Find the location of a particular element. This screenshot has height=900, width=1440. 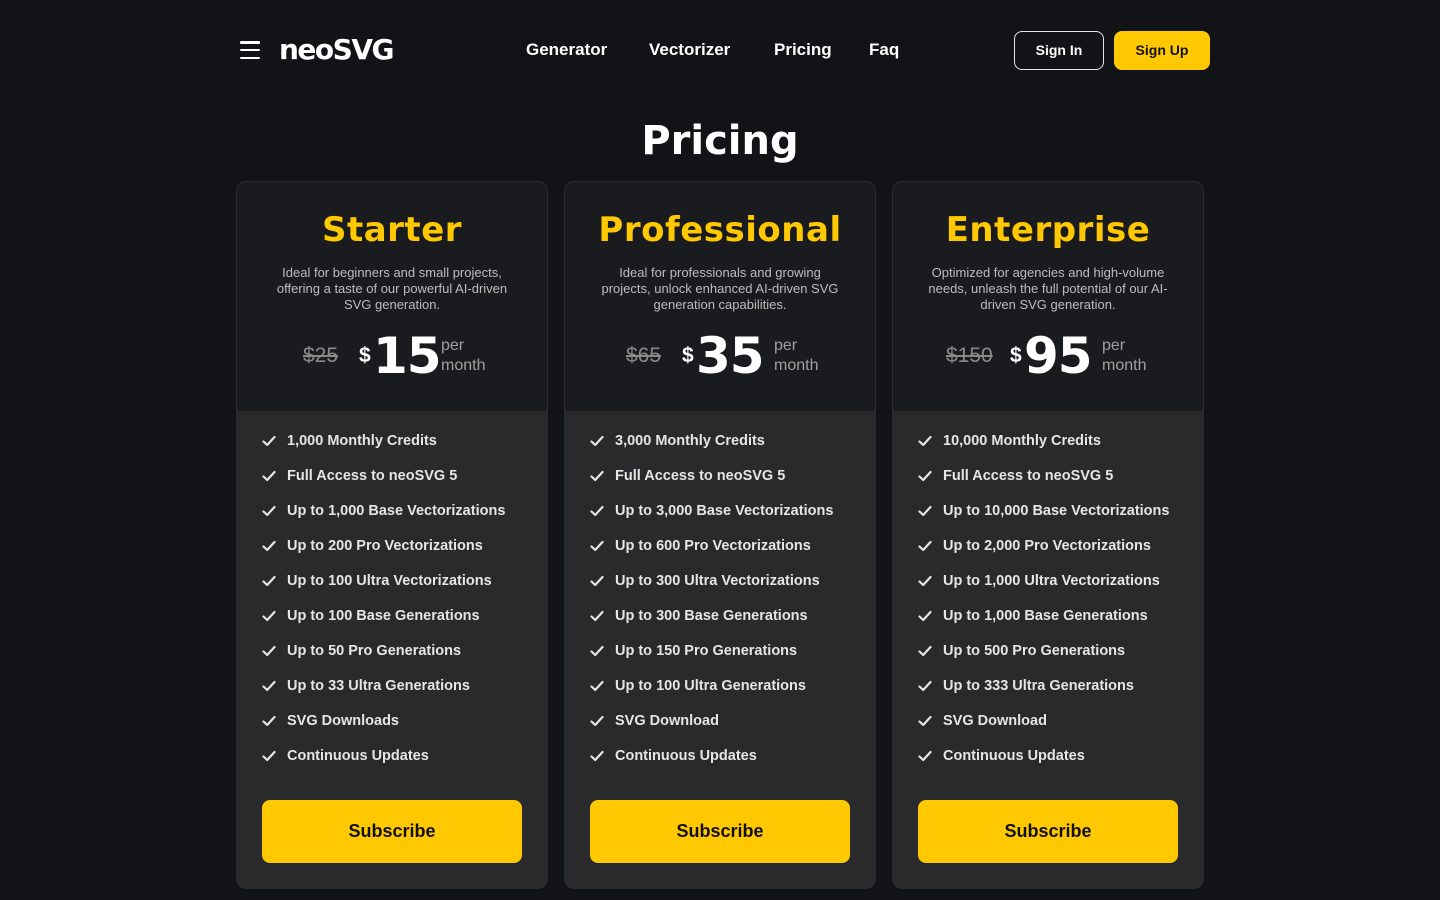

old-price: $25 is located at coordinates (321, 355).